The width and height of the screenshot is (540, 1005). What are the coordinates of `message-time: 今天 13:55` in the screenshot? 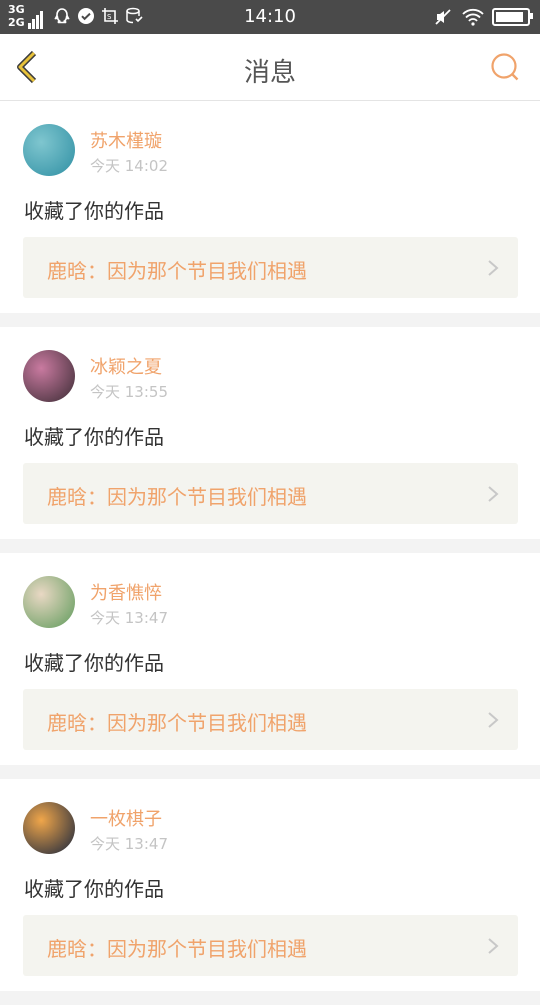 It's located at (129, 392).